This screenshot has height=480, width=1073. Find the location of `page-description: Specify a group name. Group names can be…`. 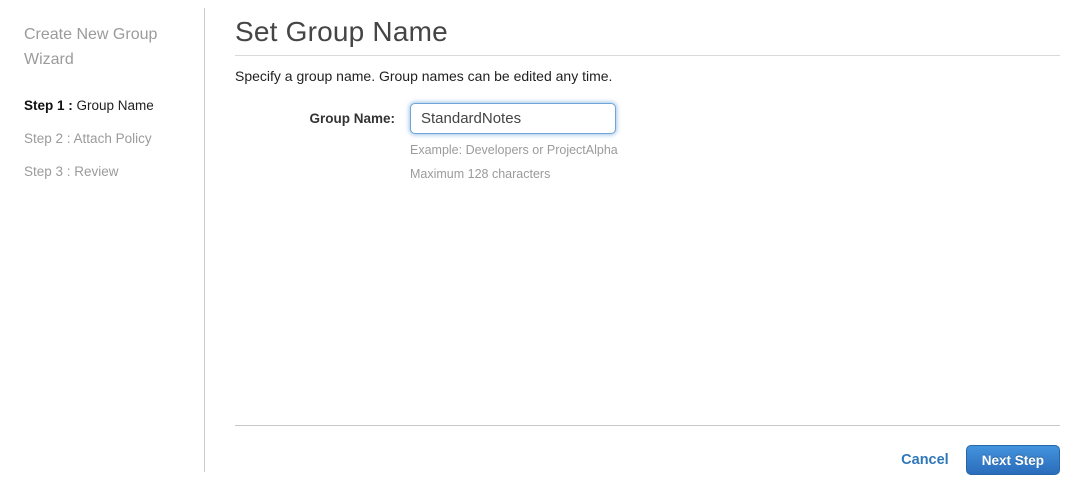

page-description: Specify a group name. Group names can be… is located at coordinates (424, 76).